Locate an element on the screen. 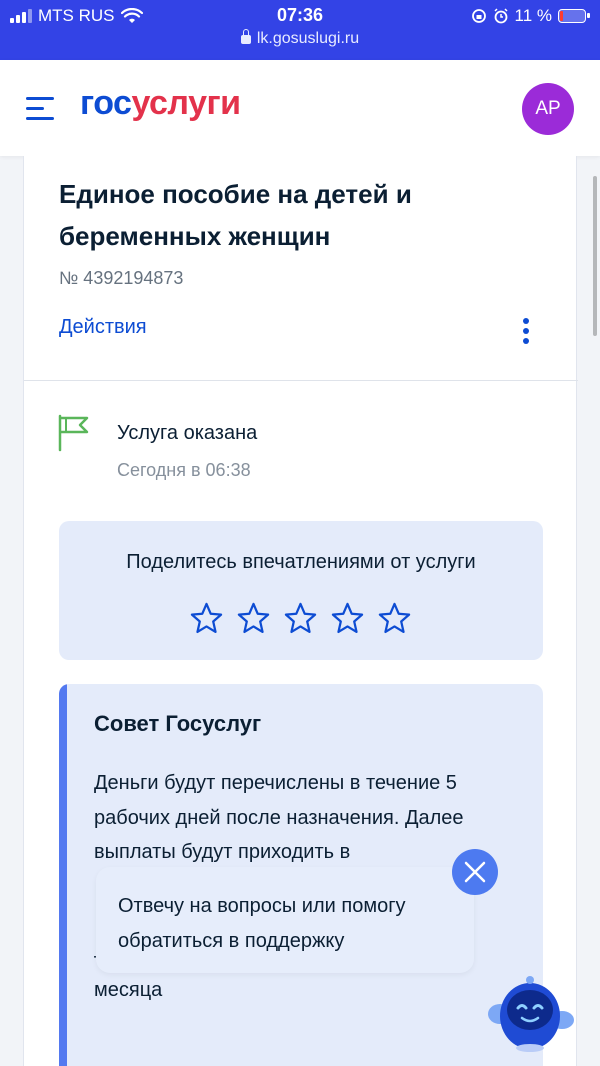 Image resolution: width=600 pixels, height=1066 pixels. scrollbar is located at coordinates (595, 256).